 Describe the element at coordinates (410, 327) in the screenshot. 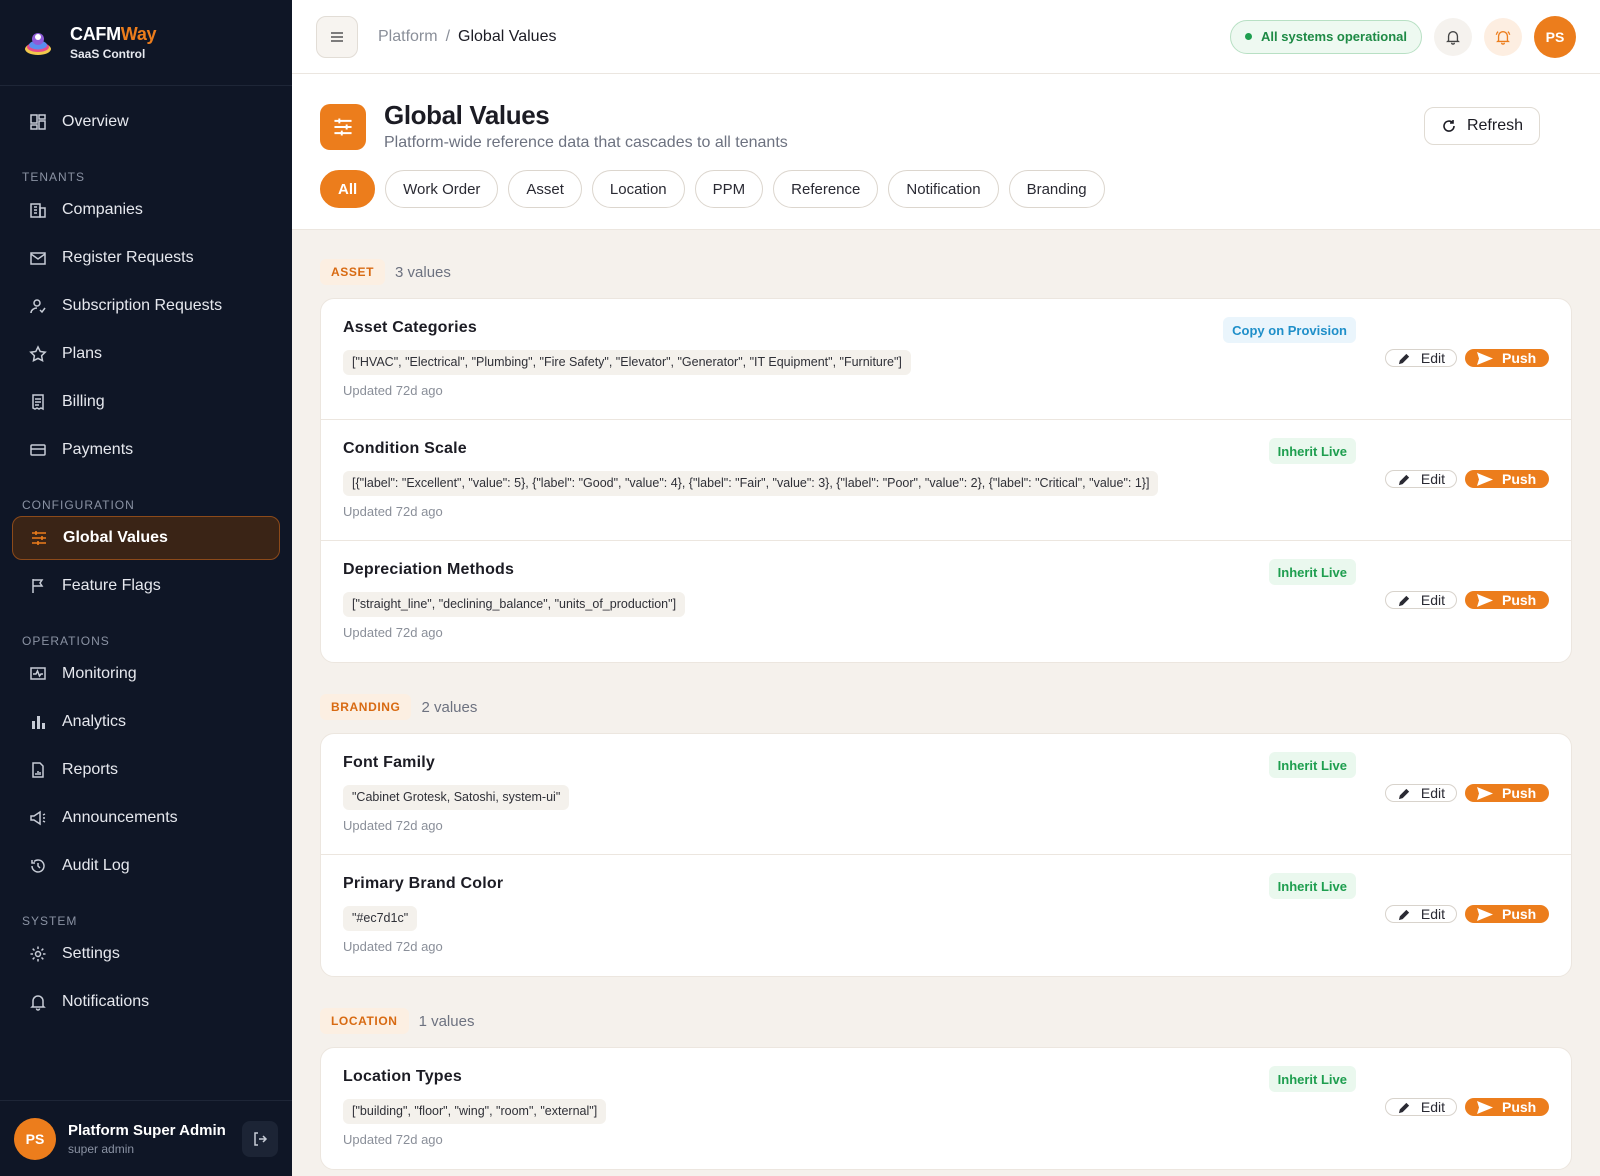

I see `value-title: Asset Categories` at that location.